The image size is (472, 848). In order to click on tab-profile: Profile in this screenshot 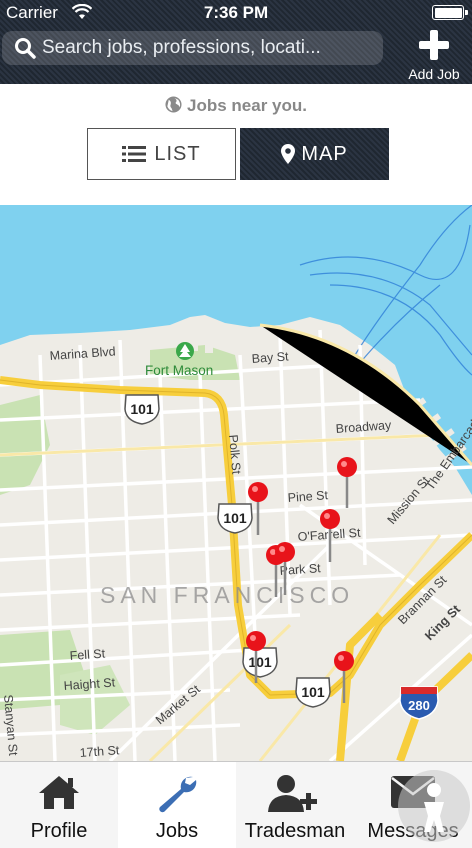, I will do `click(59, 805)`.